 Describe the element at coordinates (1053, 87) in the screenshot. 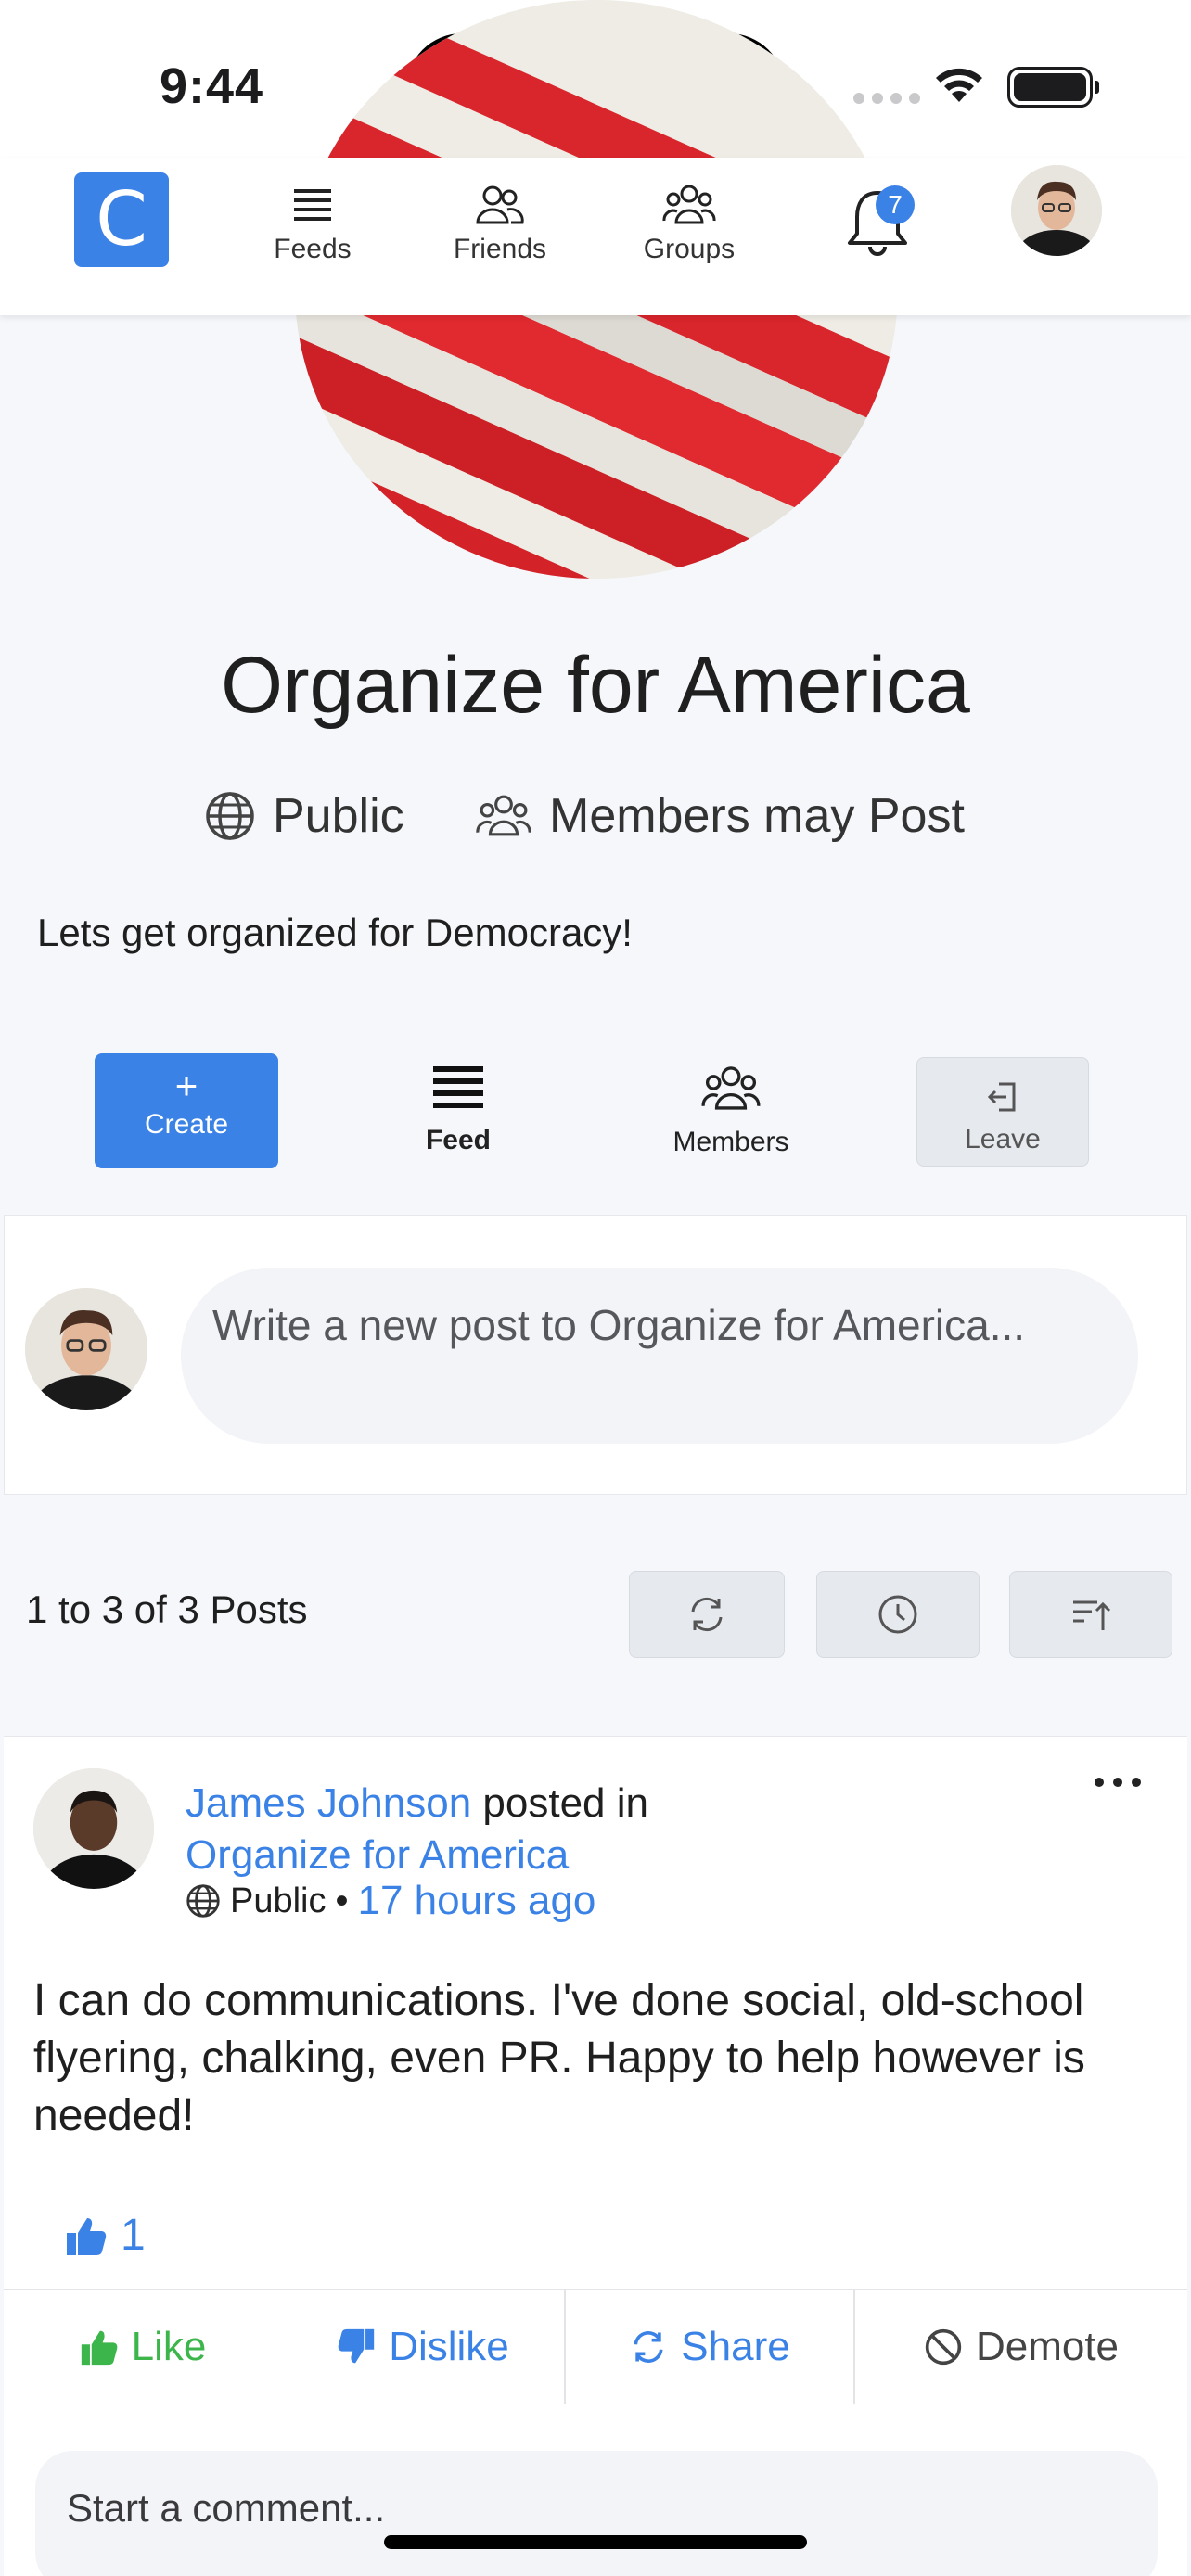

I see `battery-icon` at that location.